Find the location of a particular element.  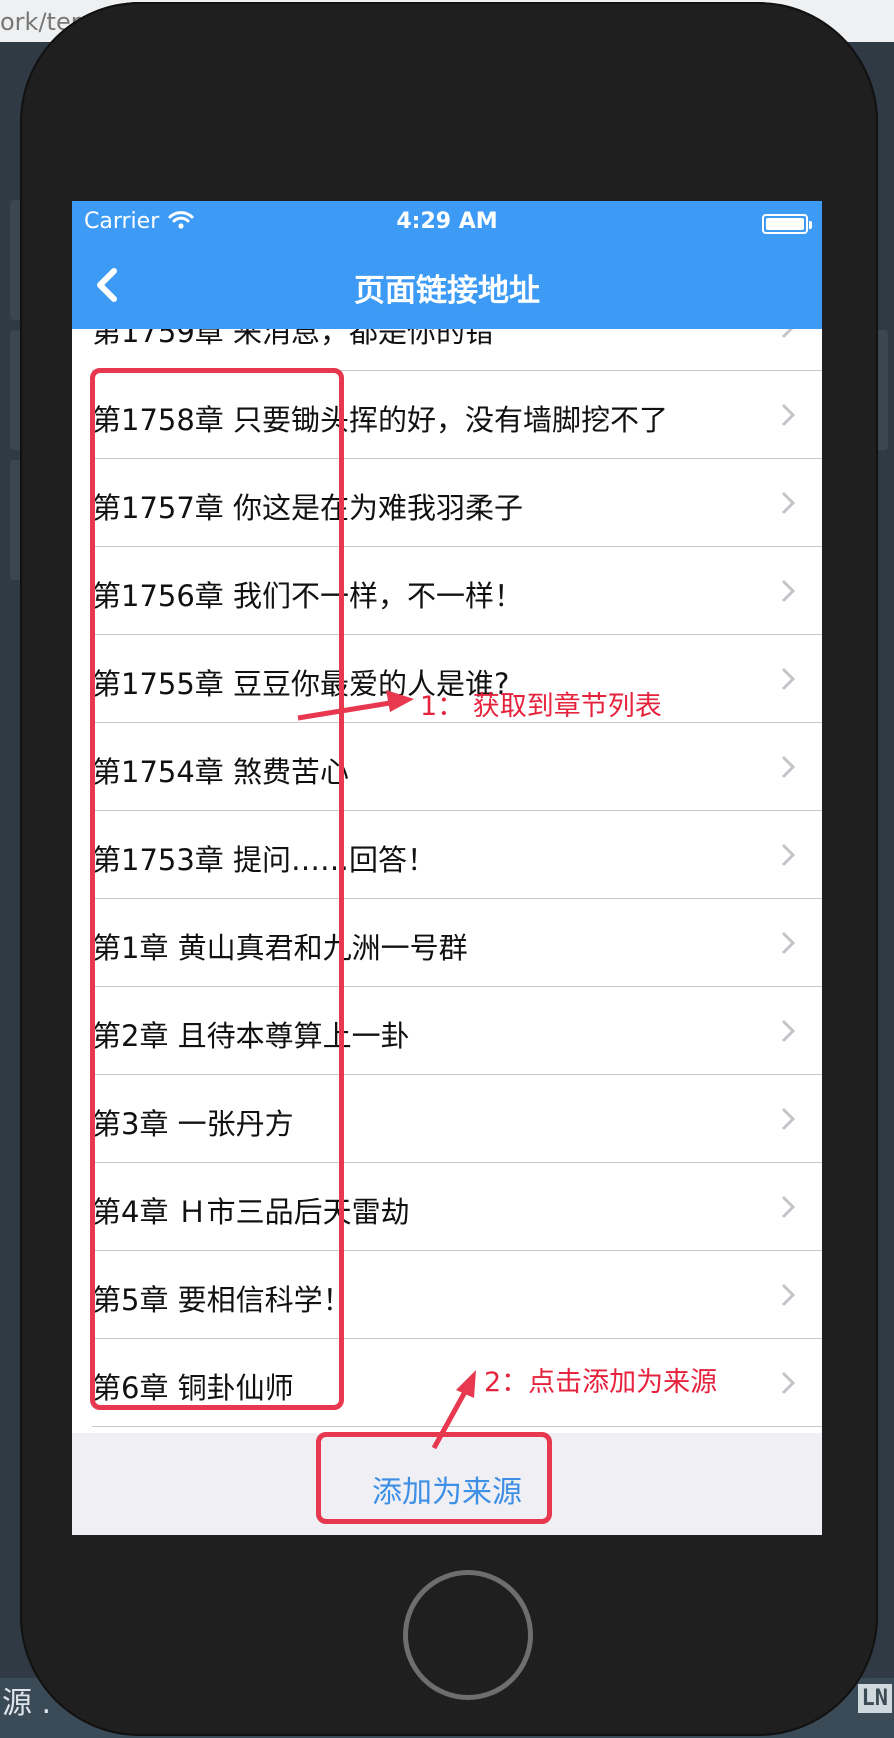

status-time: 4:29 AM is located at coordinates (447, 221).